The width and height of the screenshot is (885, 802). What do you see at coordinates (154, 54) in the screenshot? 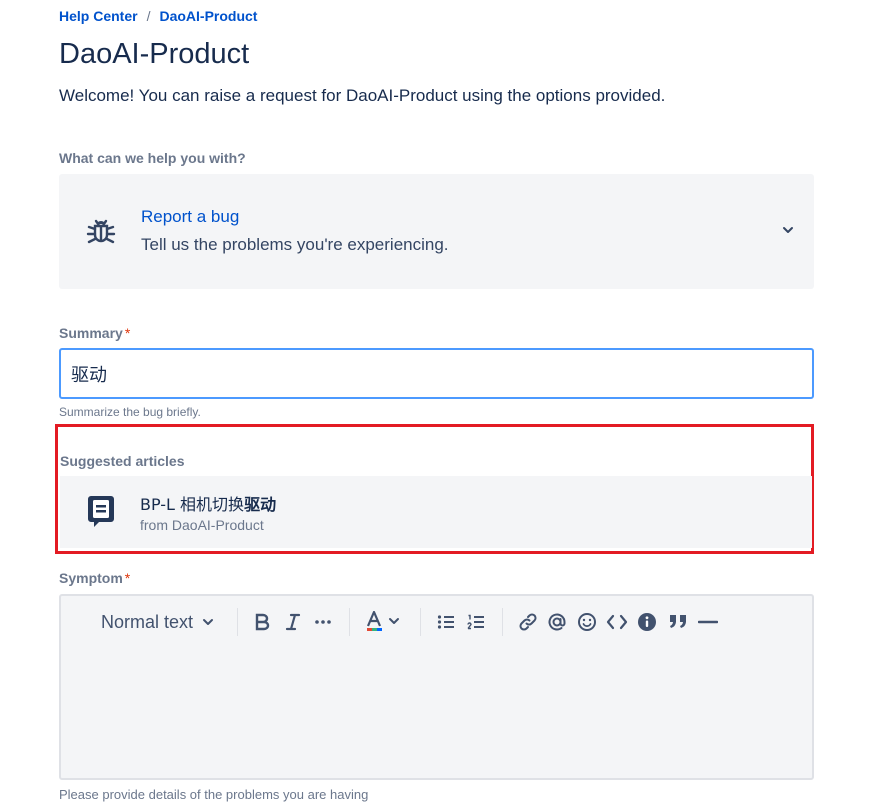
I see `page-title: DaoAI-Product` at bounding box center [154, 54].